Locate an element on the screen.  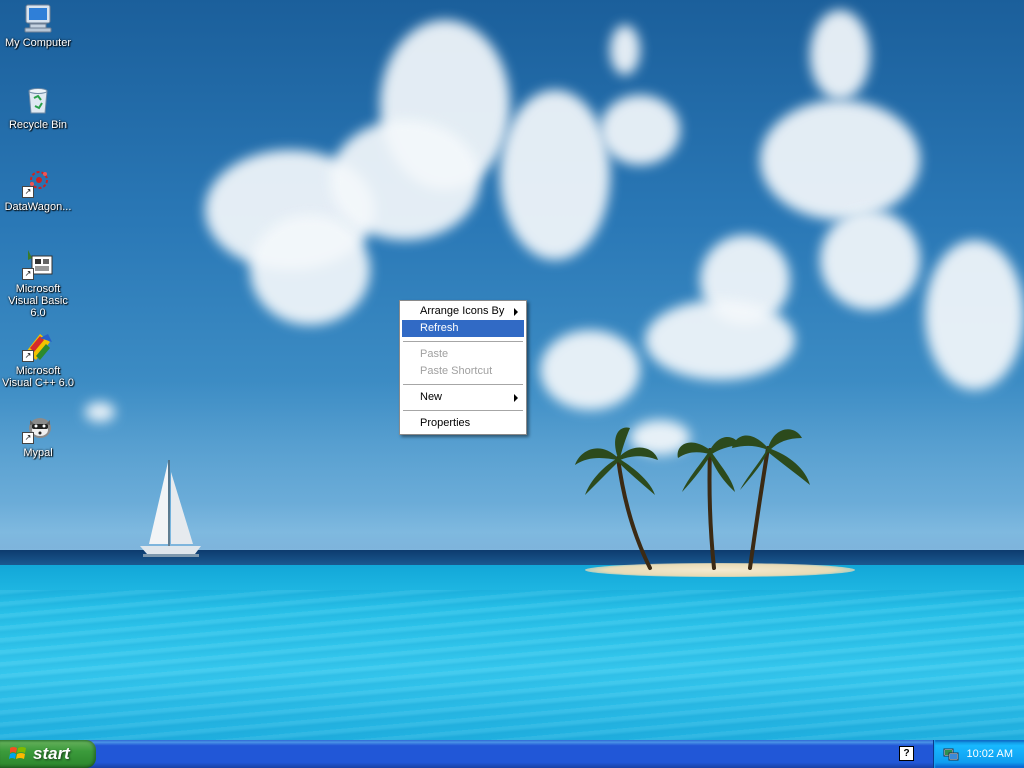
desktop-icon-visual-cpp: ↗ Microsoft Visual C++ 6.0 is located at coordinates (38, 359).